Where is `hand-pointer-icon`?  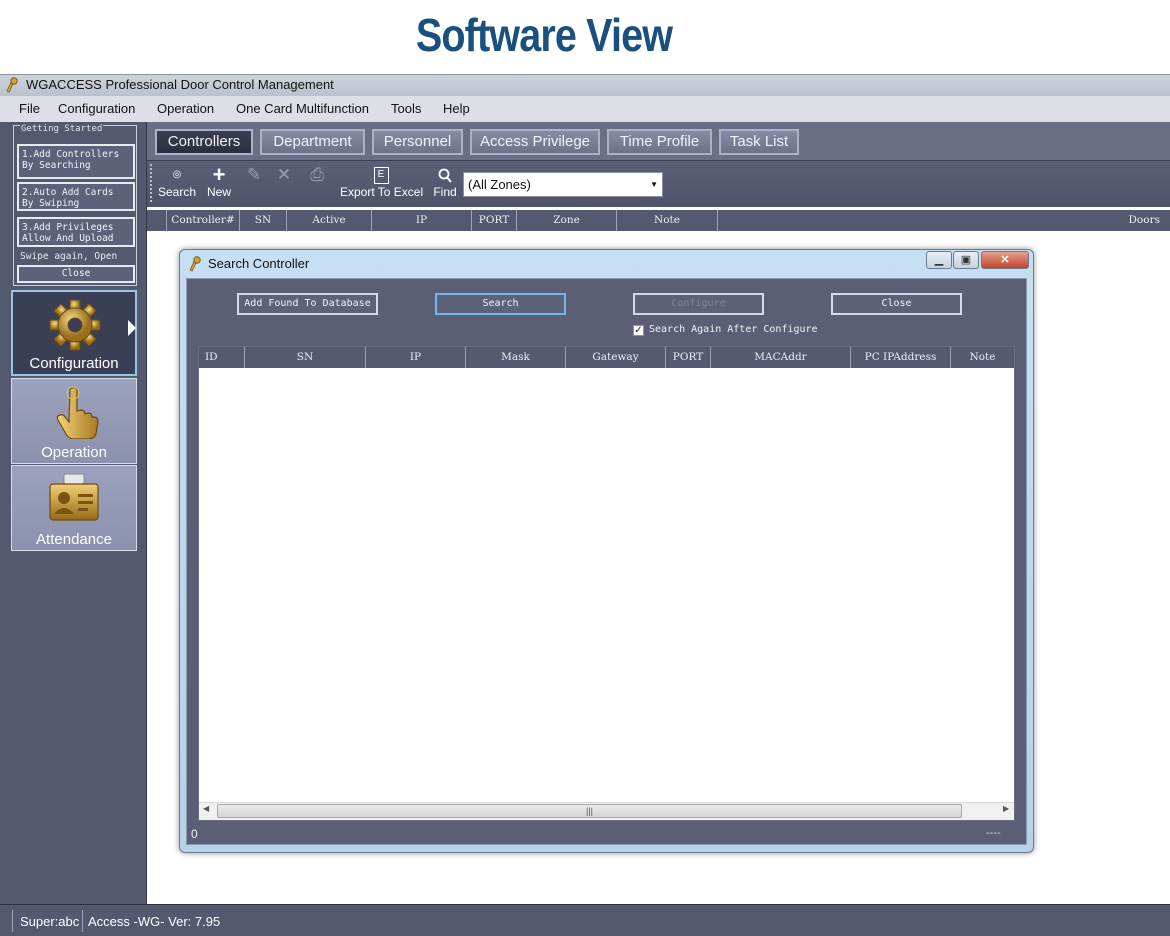 hand-pointer-icon is located at coordinates (77, 412).